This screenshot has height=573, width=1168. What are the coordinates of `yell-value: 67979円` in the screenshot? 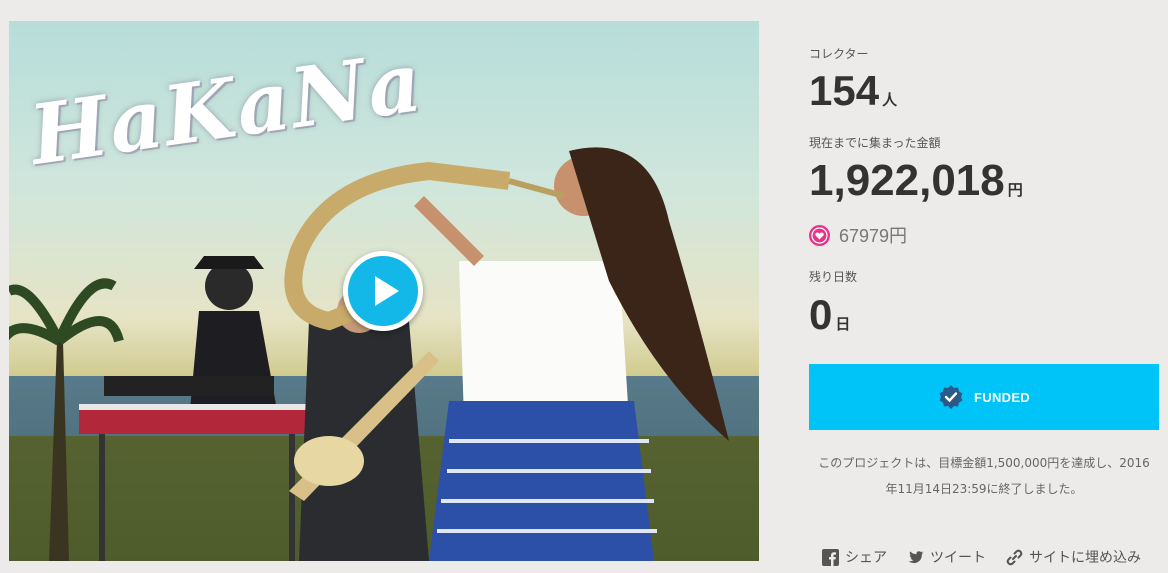 It's located at (873, 236).